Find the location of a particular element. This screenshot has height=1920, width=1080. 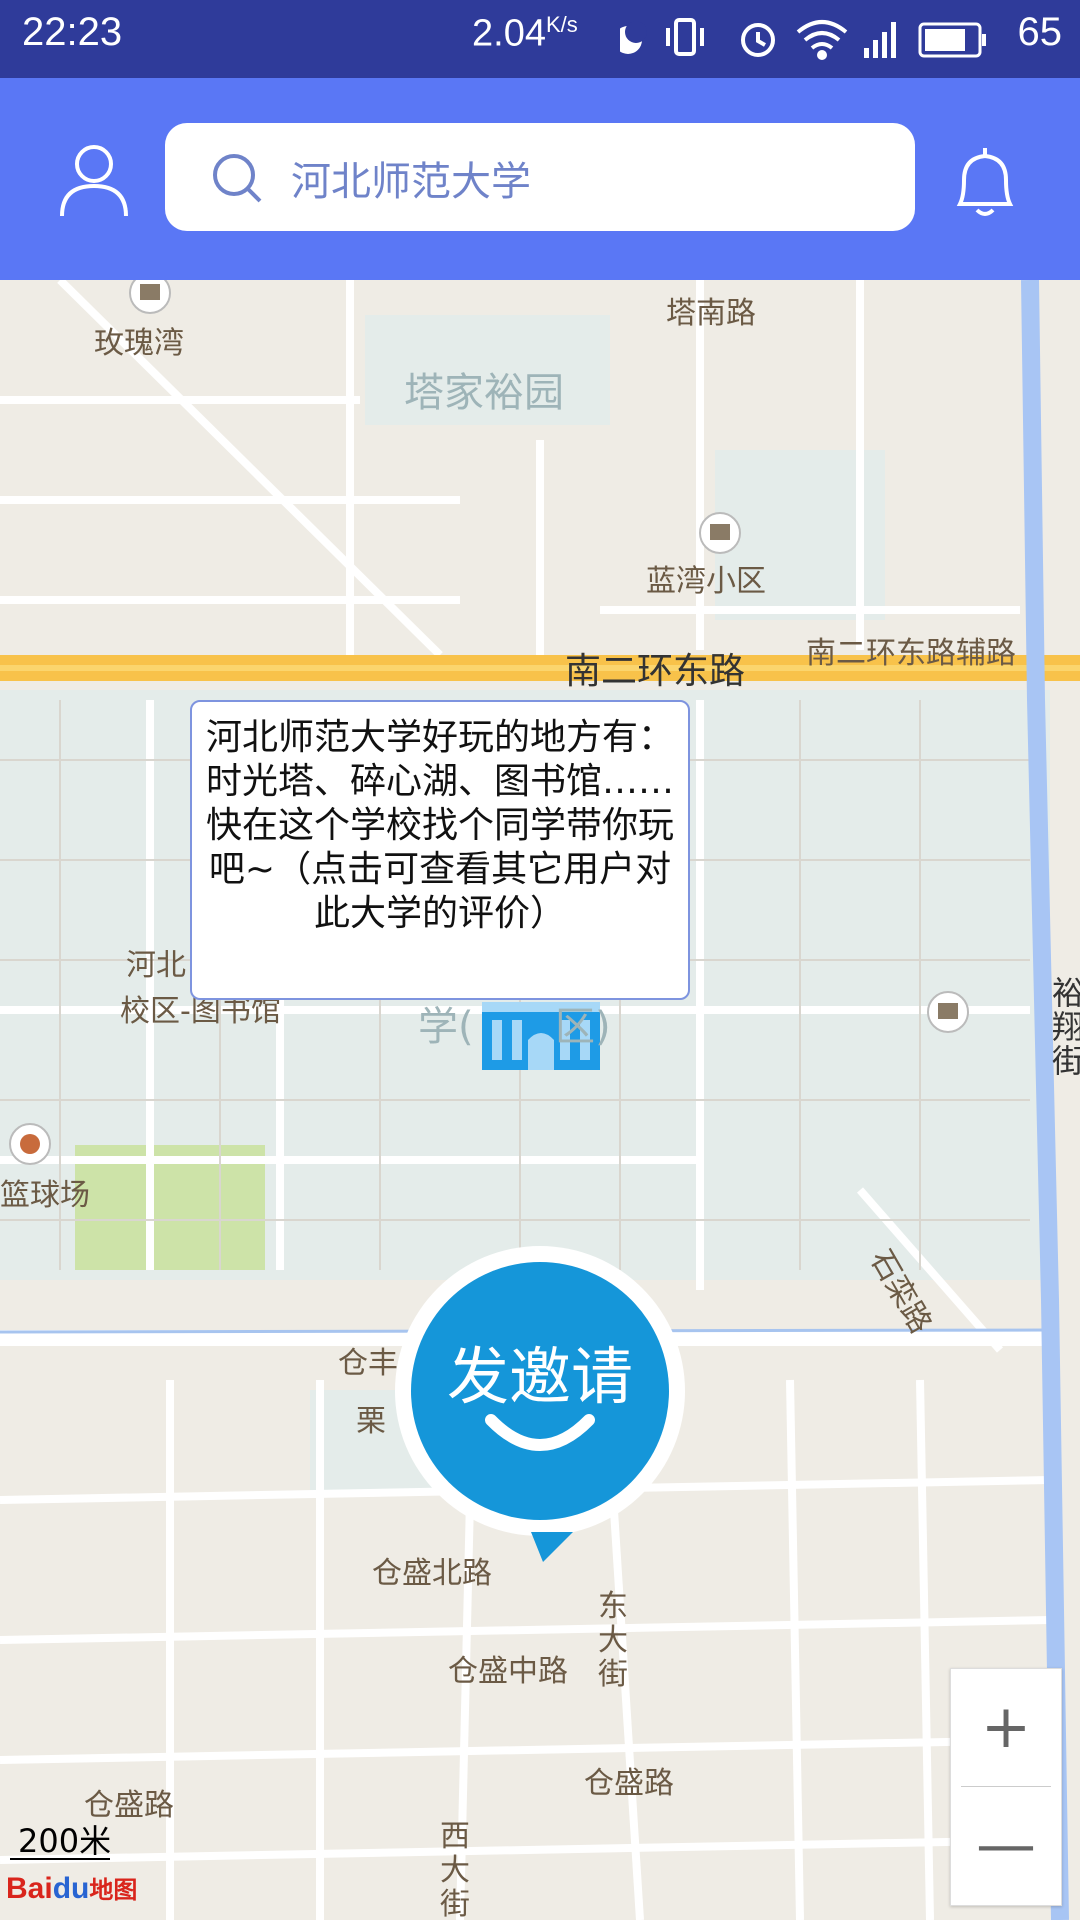

search-icon is located at coordinates (237, 178).